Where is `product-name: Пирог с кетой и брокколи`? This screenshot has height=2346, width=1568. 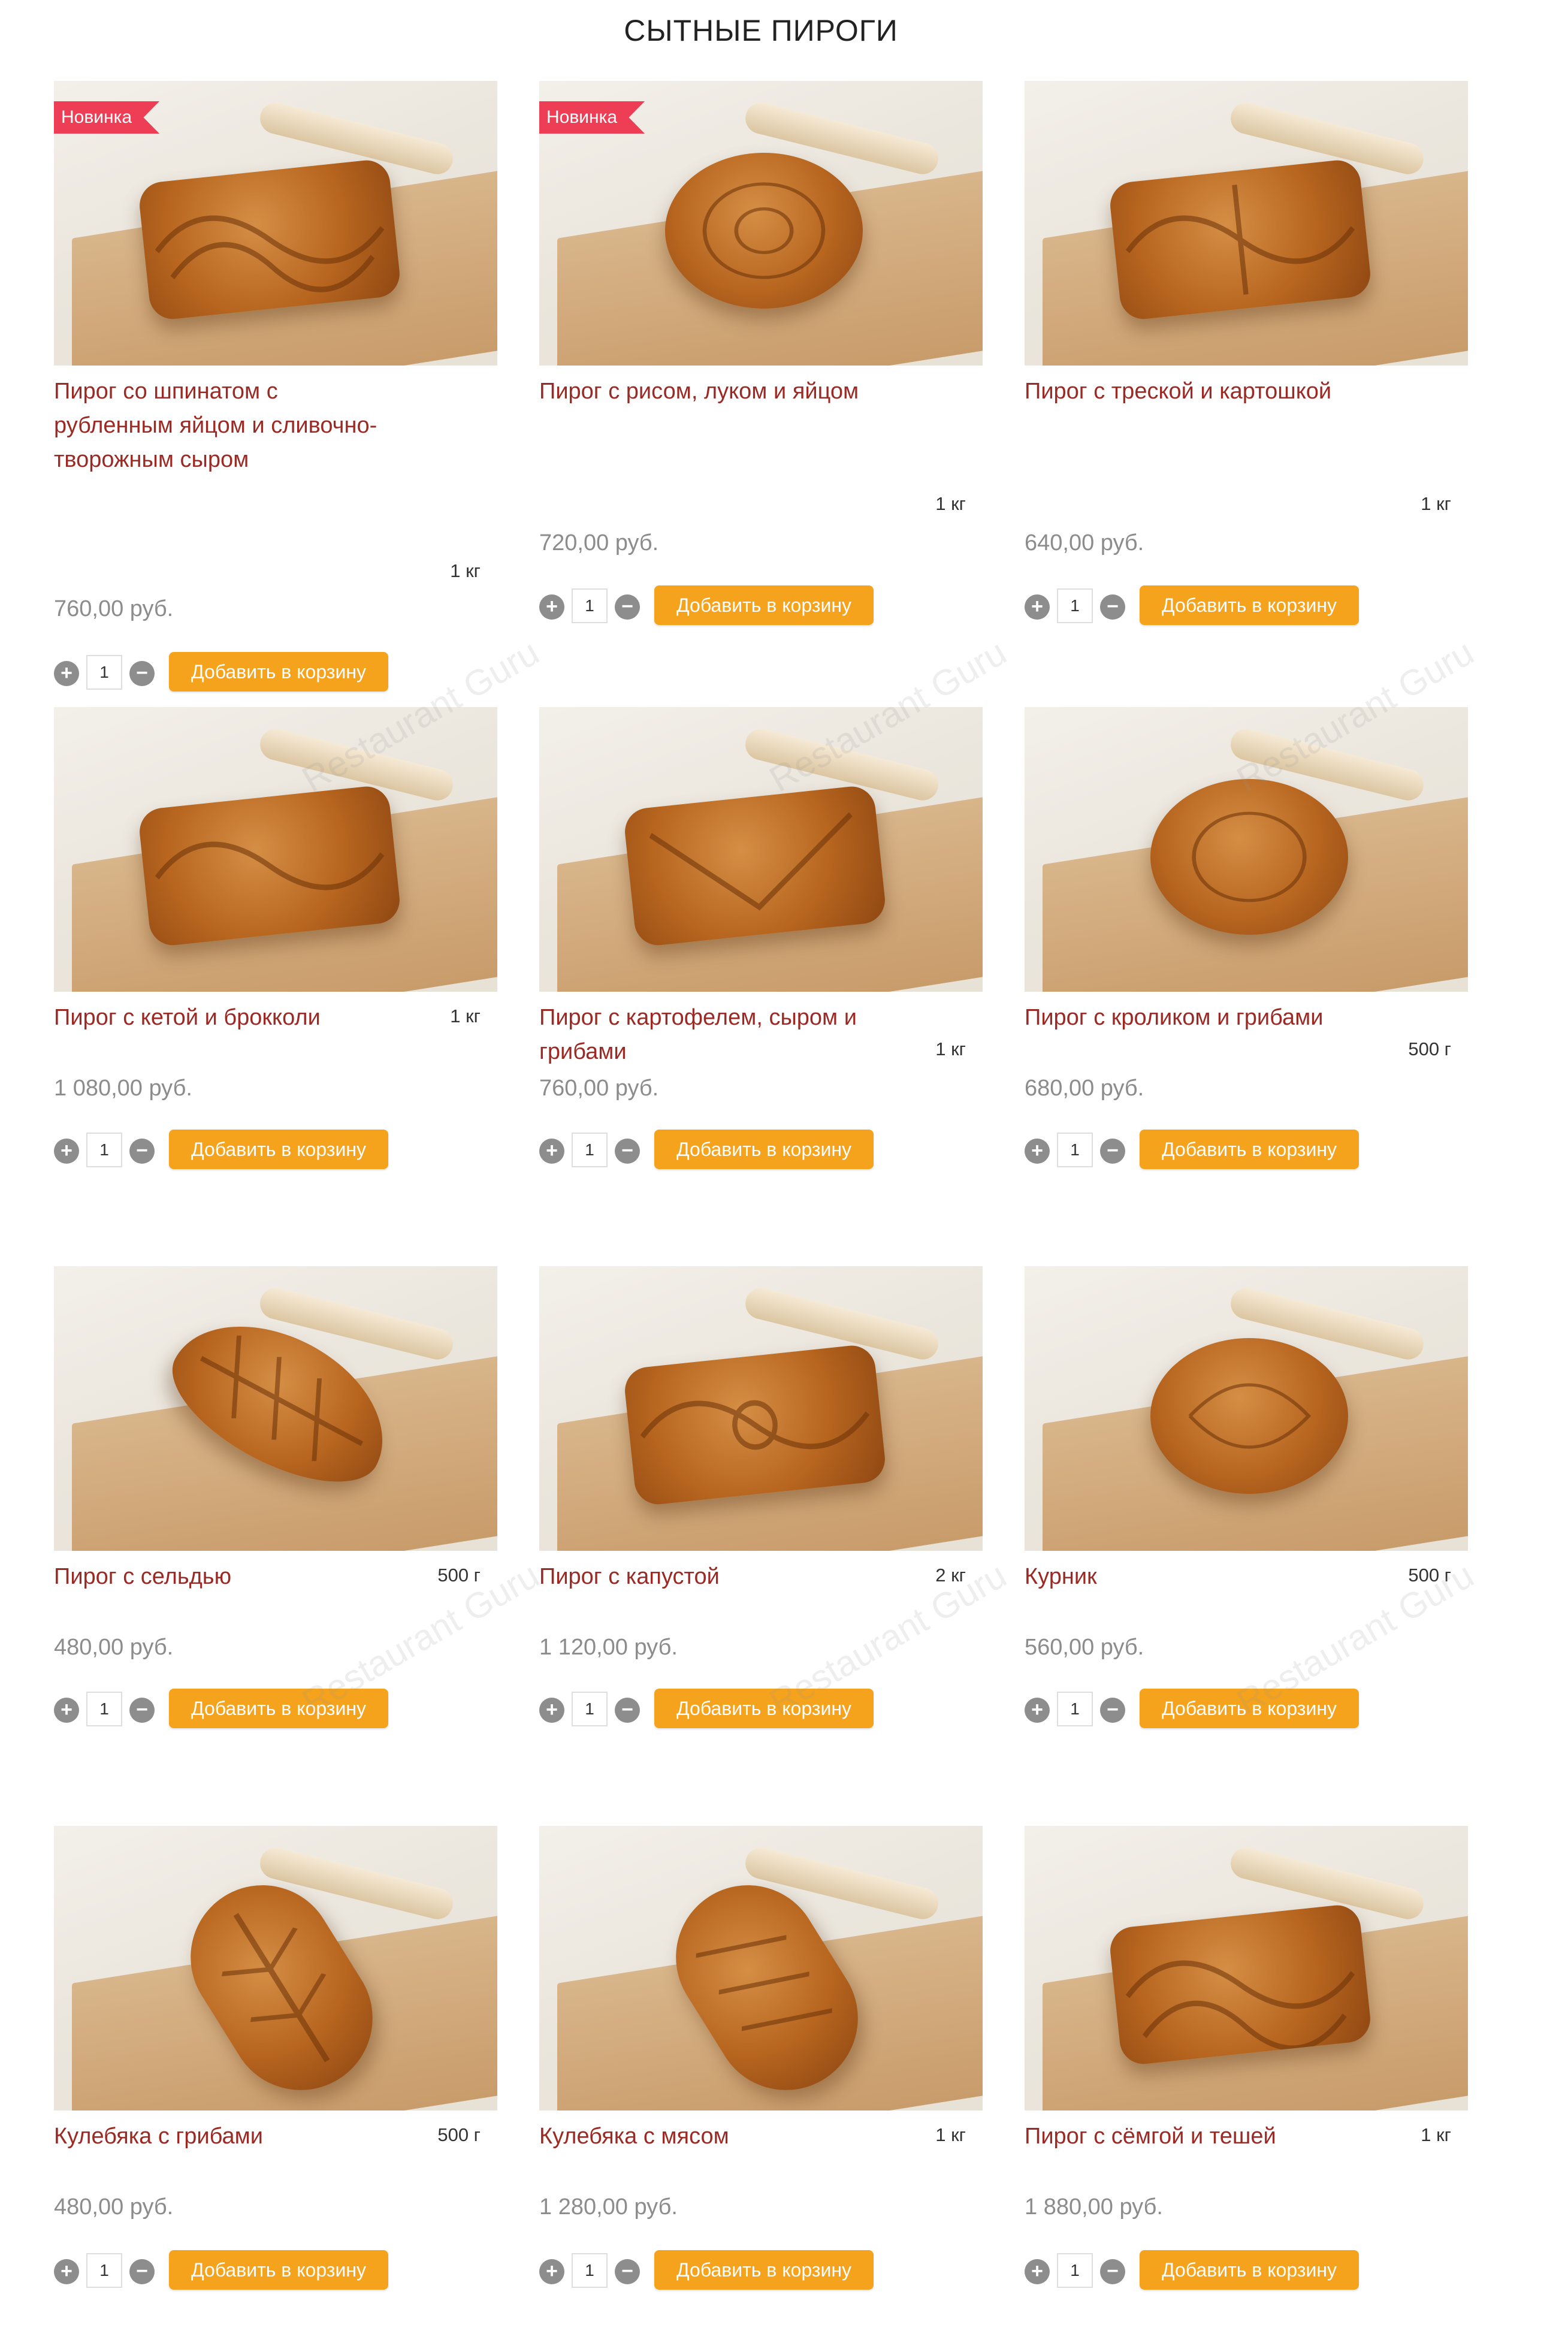
product-name: Пирог с кетой и брокколи is located at coordinates (221, 1018).